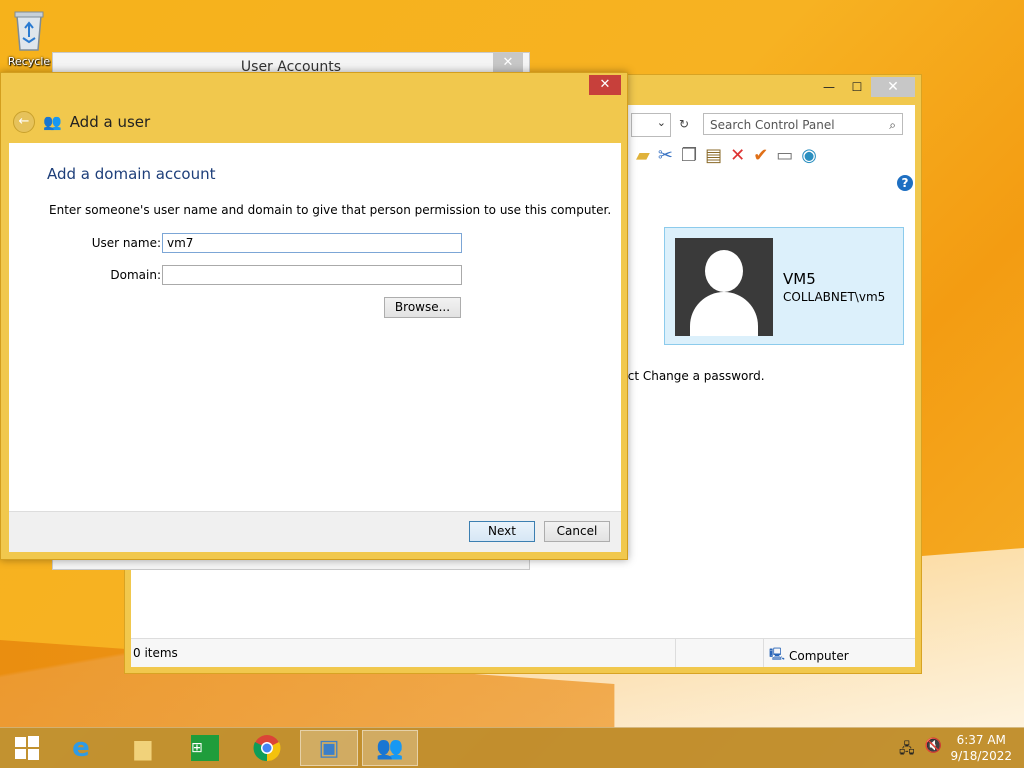  I want to click on windows-logo-icon, so click(27, 748).